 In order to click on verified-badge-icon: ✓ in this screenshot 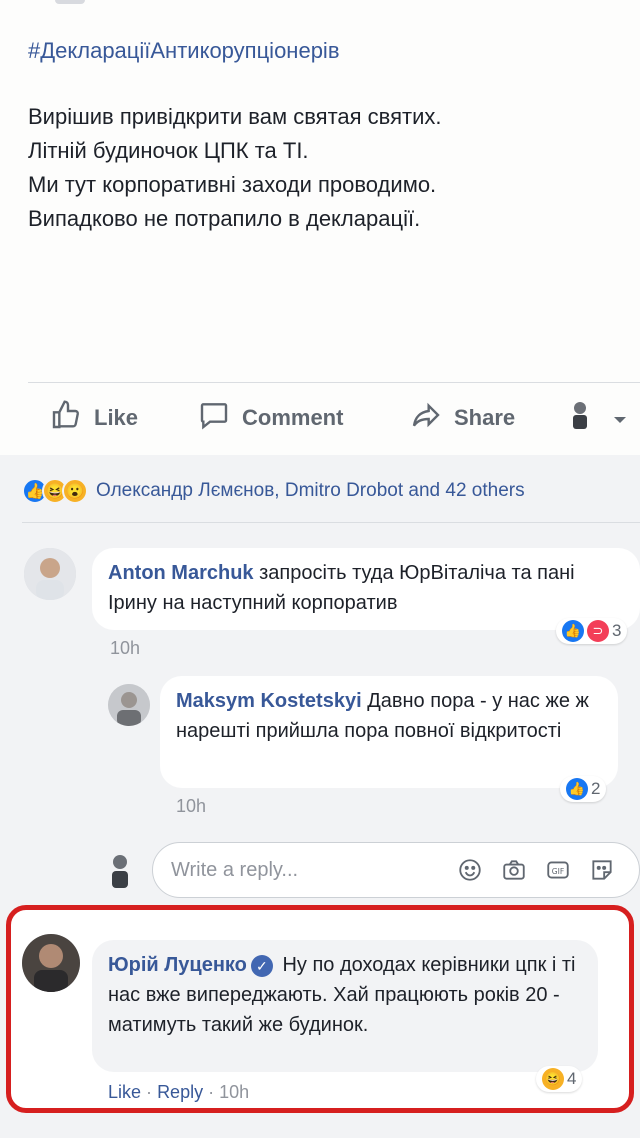, I will do `click(261, 965)`.